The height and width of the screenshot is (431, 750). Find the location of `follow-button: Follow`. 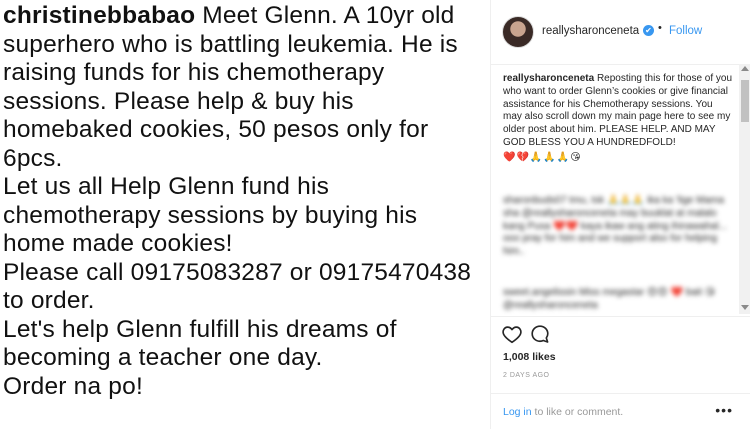

follow-button: Follow is located at coordinates (685, 31).